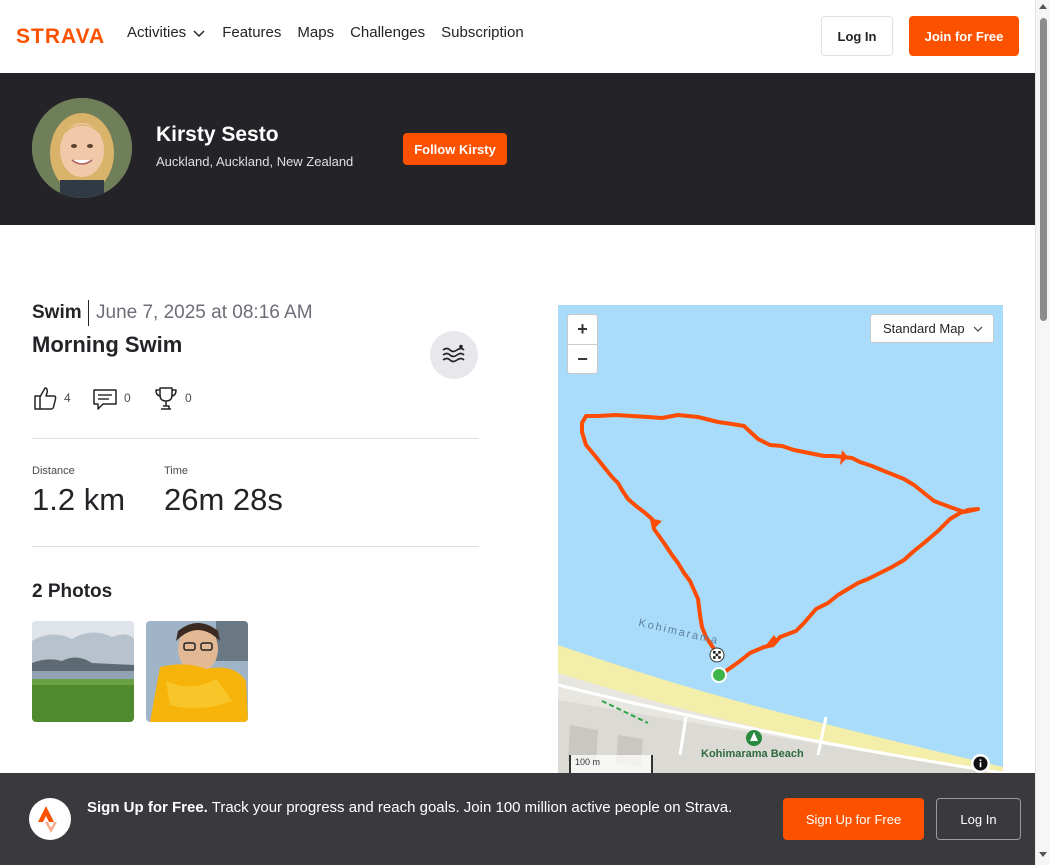  I want to click on stat-distance-value: 1.2 km, so click(79, 499).